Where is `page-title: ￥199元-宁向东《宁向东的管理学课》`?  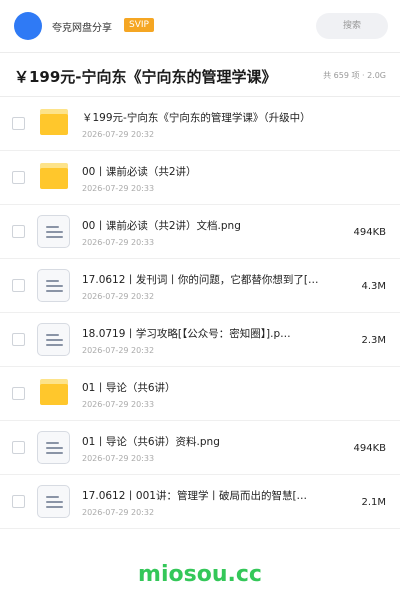
page-title: ￥199元-宁向东《宁向东的管理学课》 is located at coordinates (145, 77).